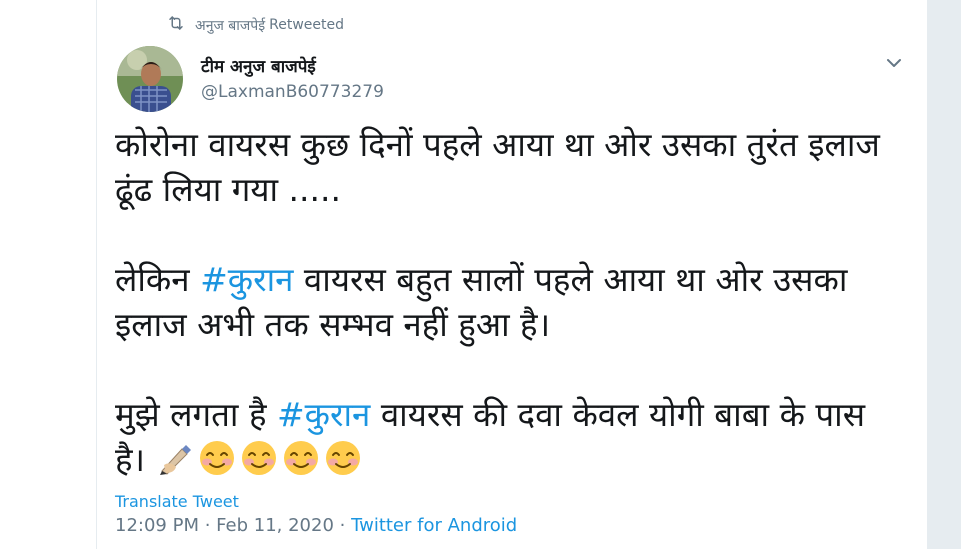 This screenshot has height=549, width=976. Describe the element at coordinates (515, 459) in the screenshot. I see `tweet-line: है।` at that location.